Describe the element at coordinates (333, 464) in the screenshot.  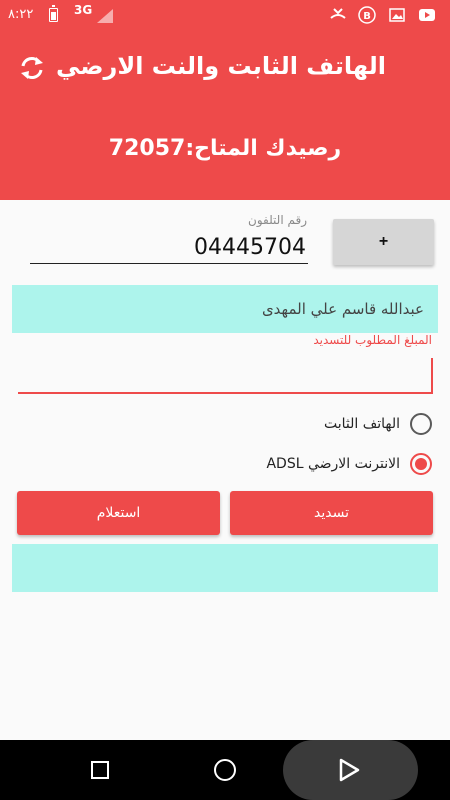
I see `radio-adsl-label: الانترنت الارضي ADSL` at that location.